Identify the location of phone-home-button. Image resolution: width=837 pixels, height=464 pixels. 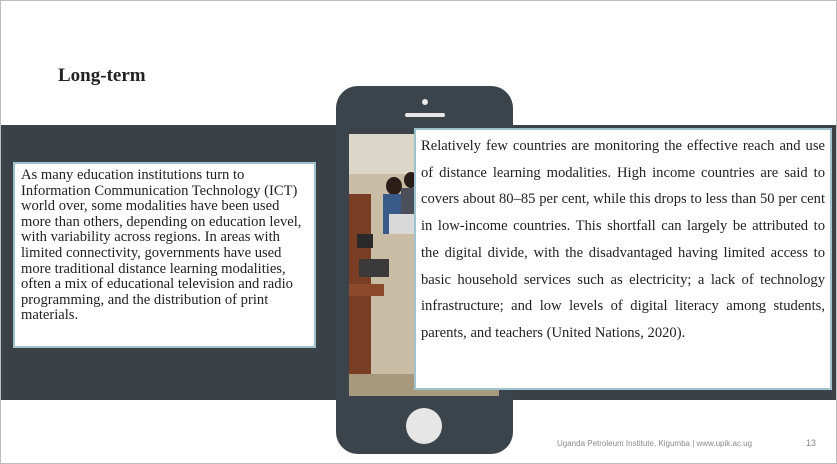
(424, 426).